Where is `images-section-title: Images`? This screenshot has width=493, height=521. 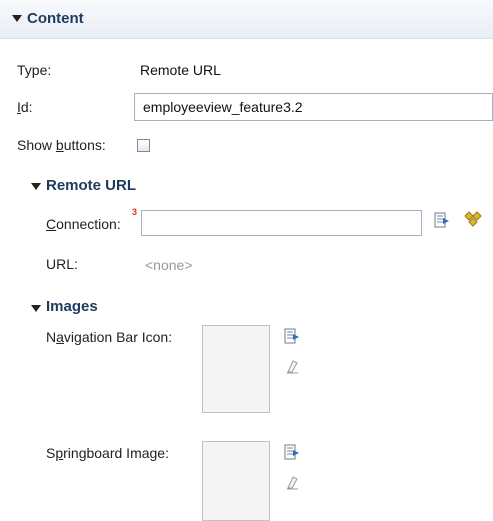
images-section-title: Images is located at coordinates (72, 306).